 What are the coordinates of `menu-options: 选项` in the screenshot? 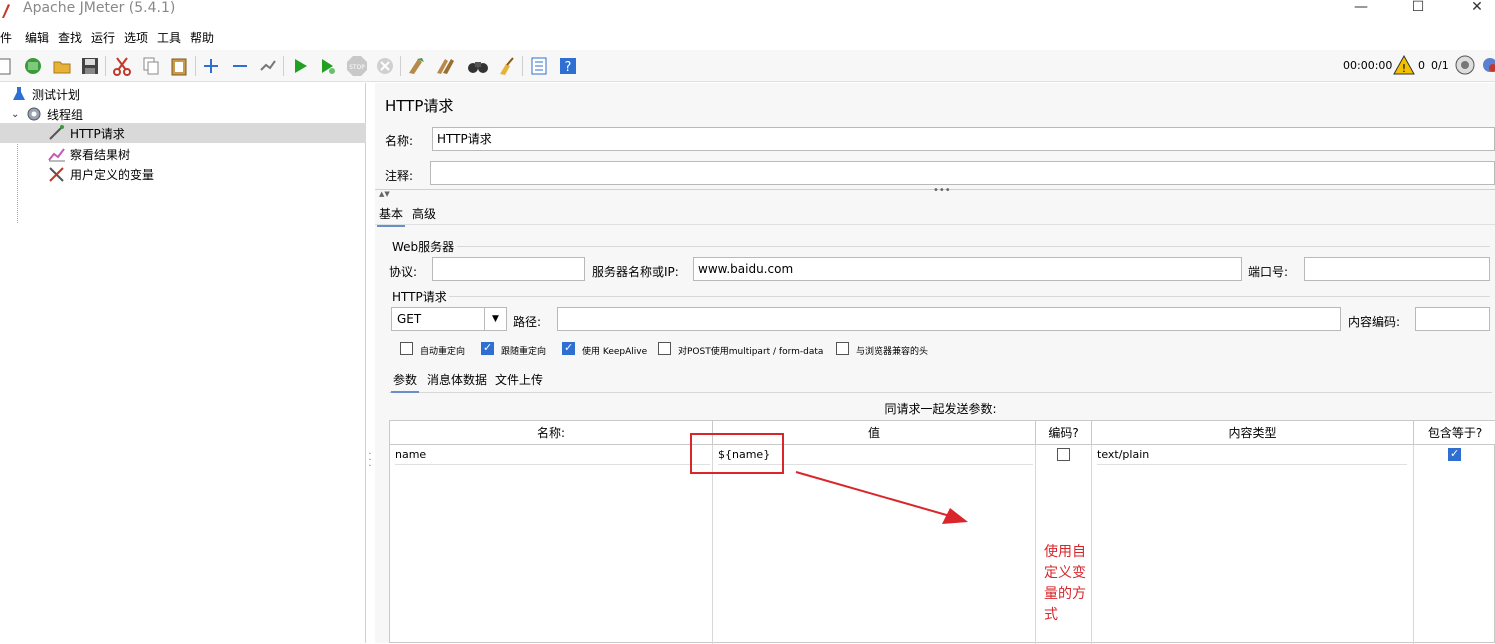 It's located at (136, 38).